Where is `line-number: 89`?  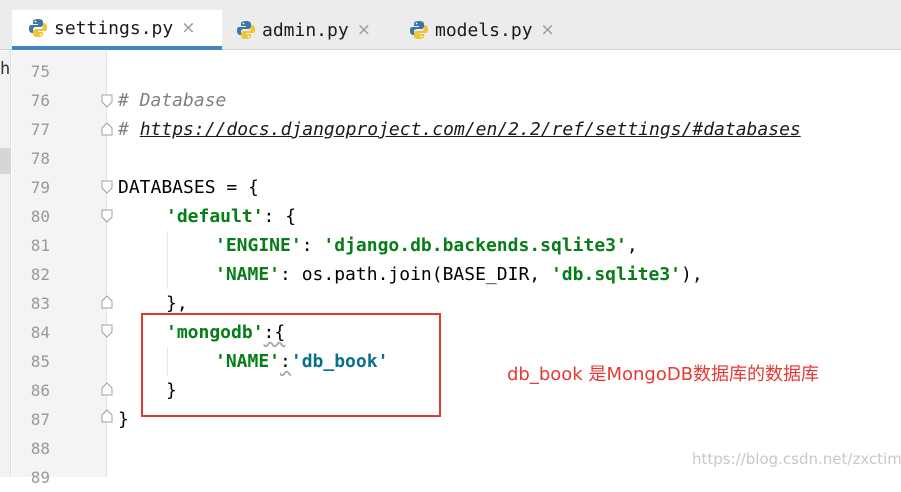 line-number: 89 is located at coordinates (40, 477).